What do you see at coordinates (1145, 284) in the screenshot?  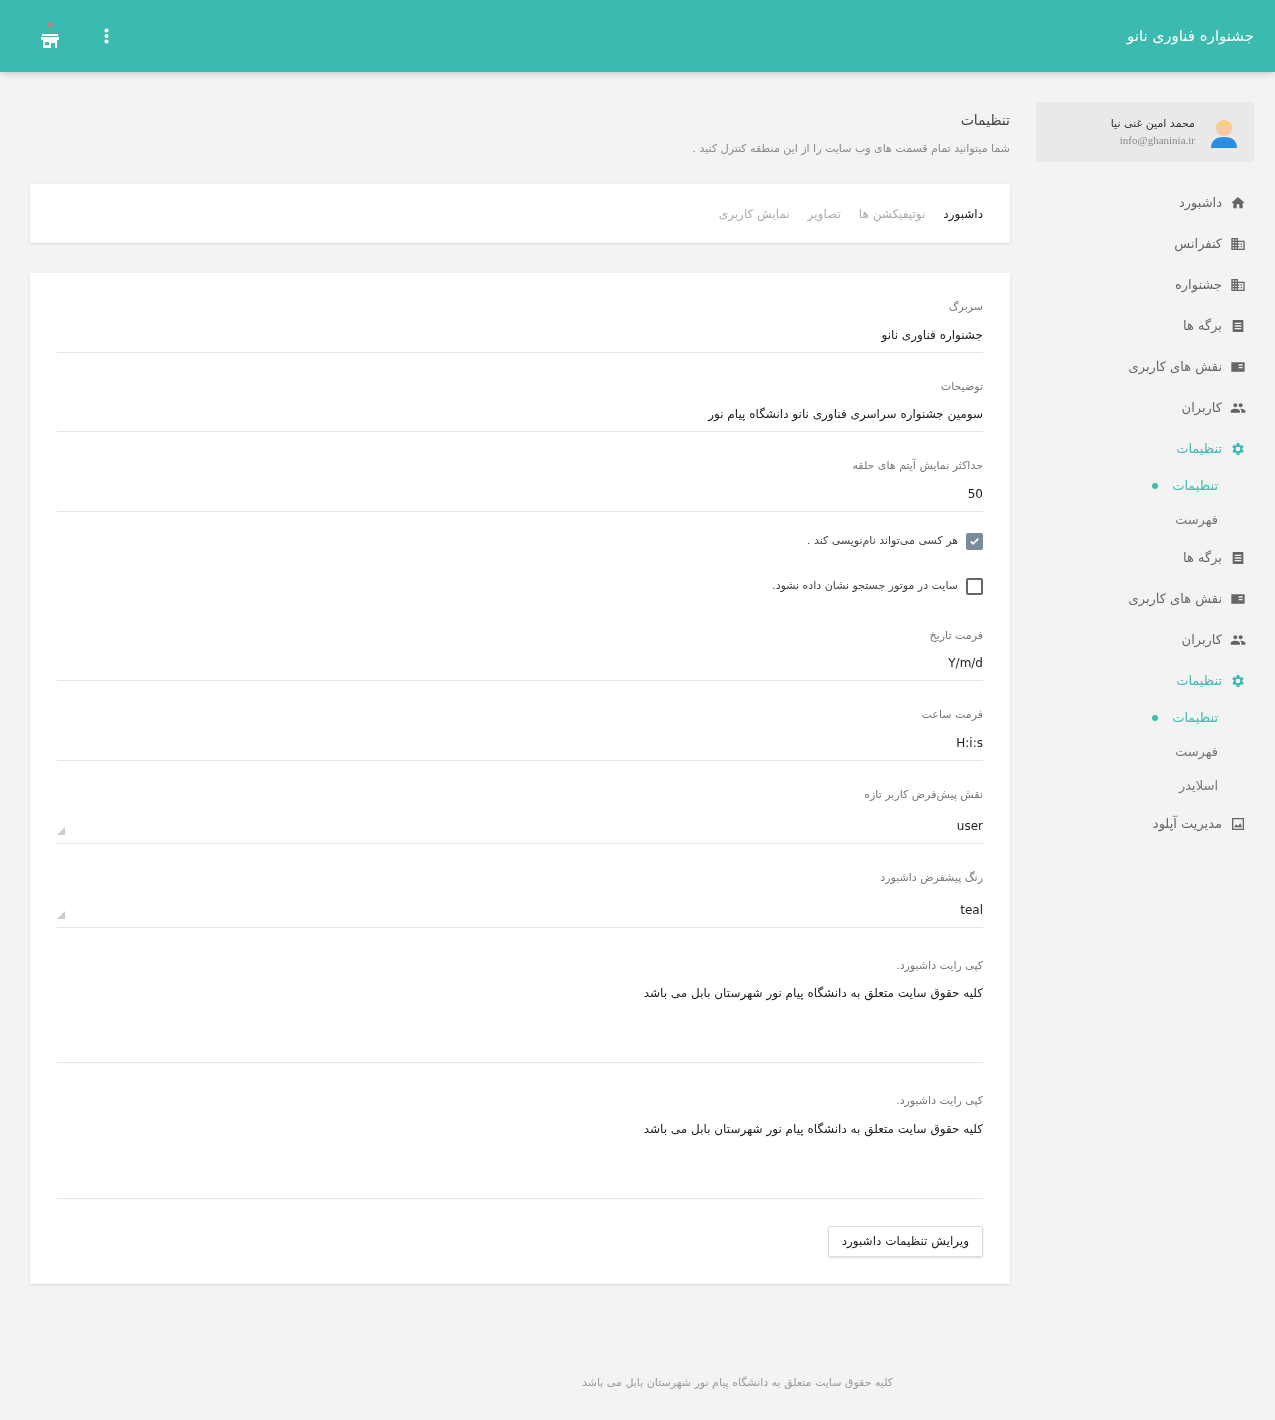 I see `sidebar-item: جشنواره` at bounding box center [1145, 284].